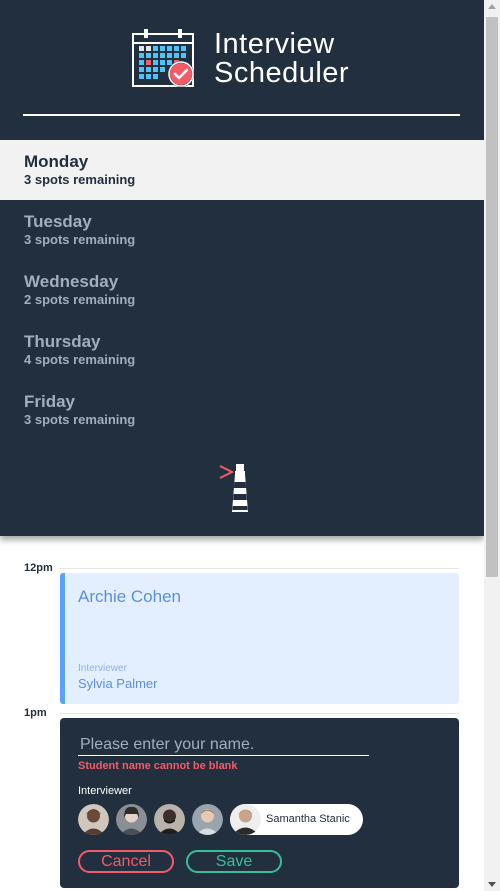 The image size is (500, 891). Describe the element at coordinates (233, 488) in the screenshot. I see `lighthouse-icon` at that location.